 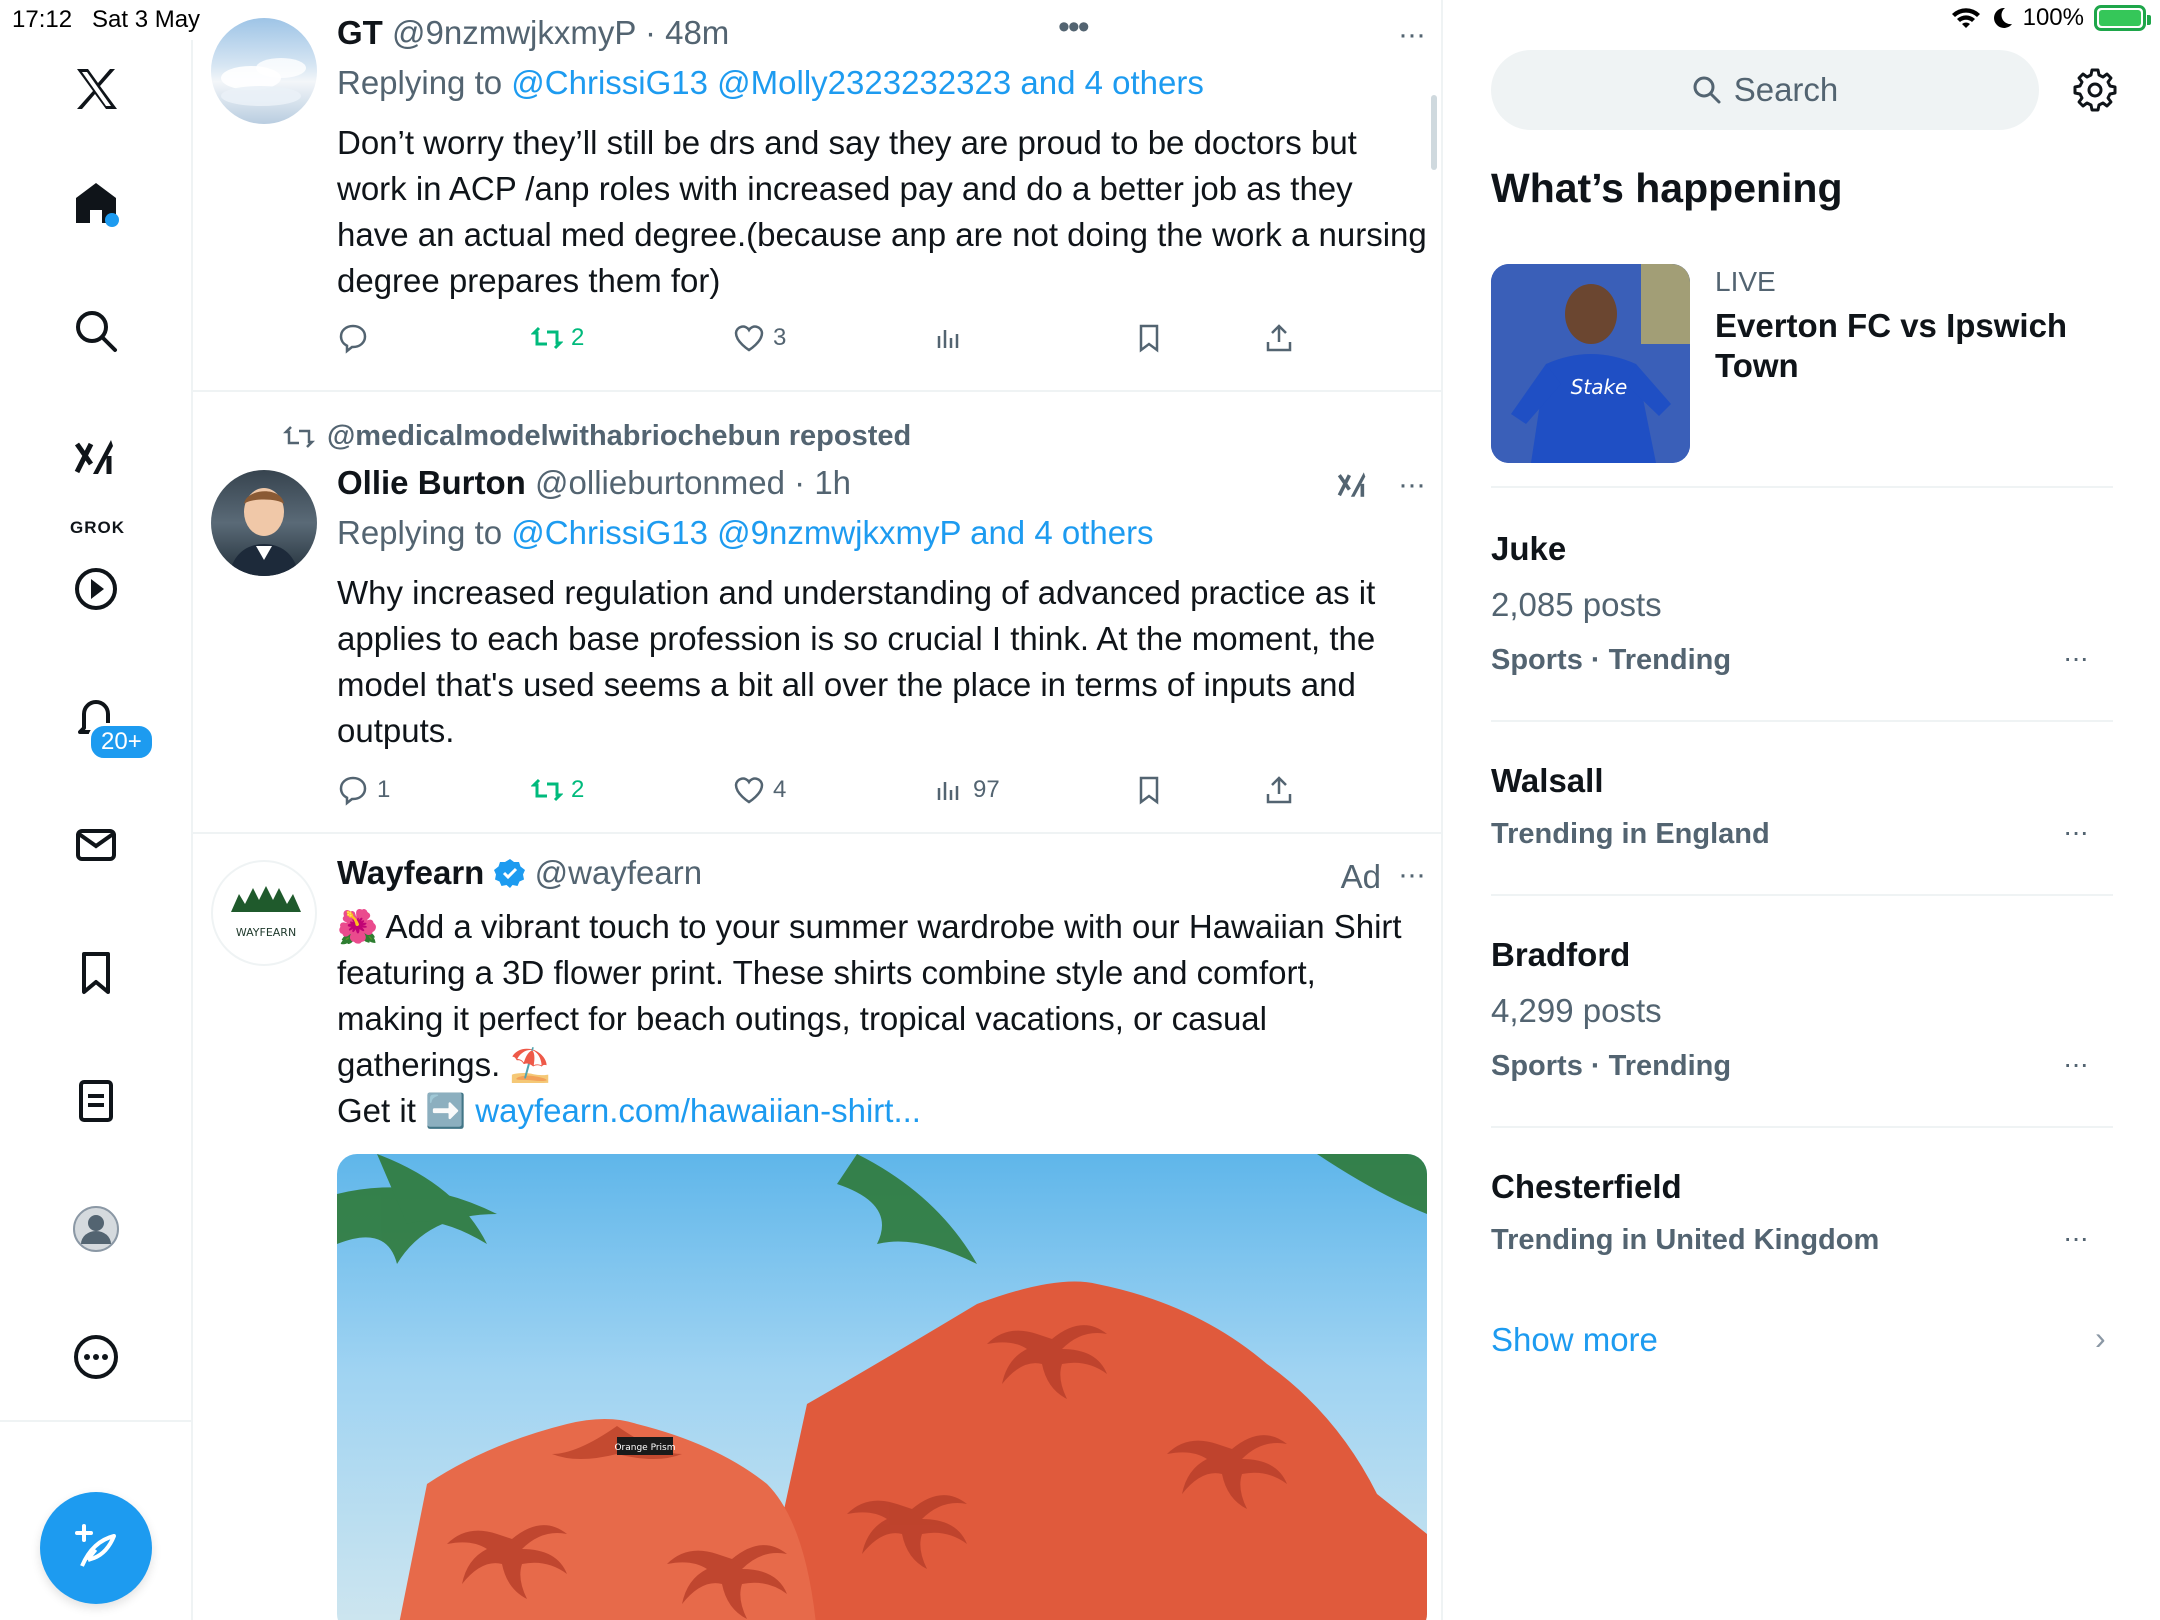 I want to click on grok-label: GROK, so click(x=97, y=527).